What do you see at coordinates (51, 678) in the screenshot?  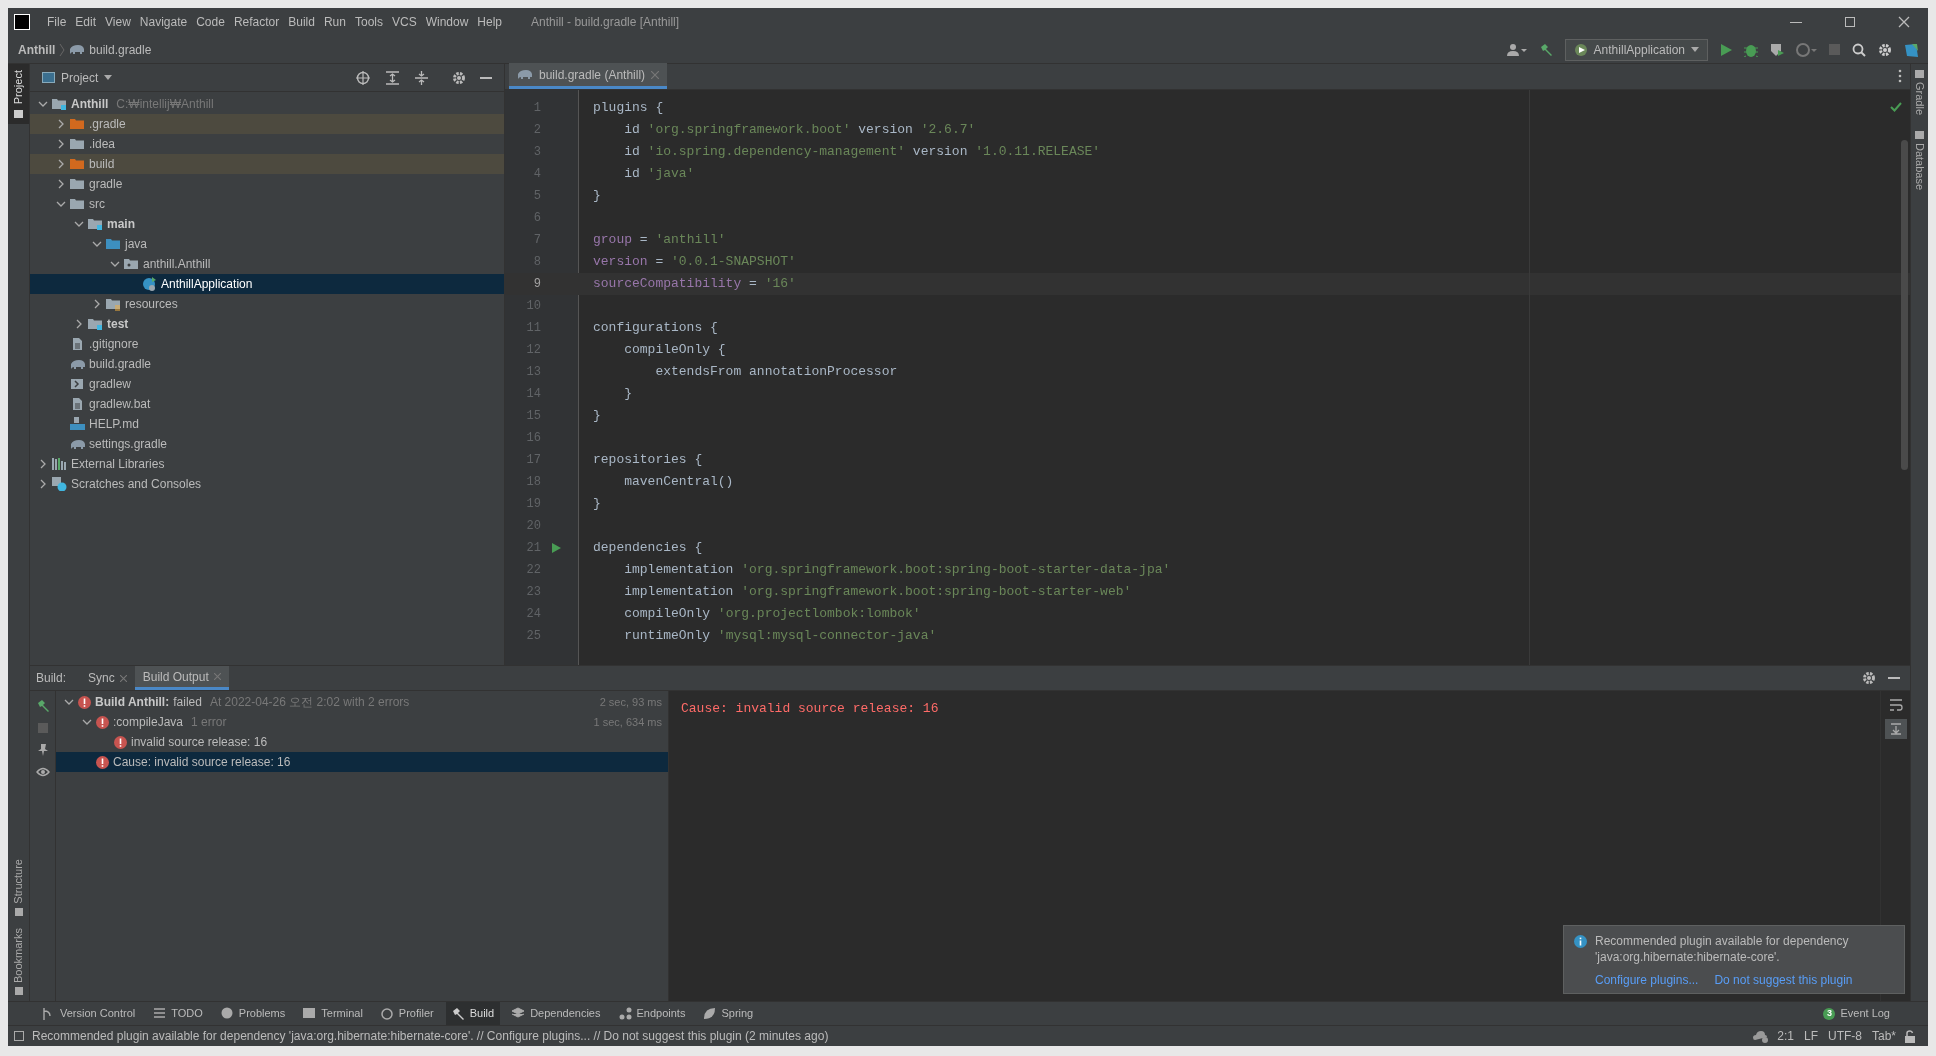 I see `panel-label: Build:` at bounding box center [51, 678].